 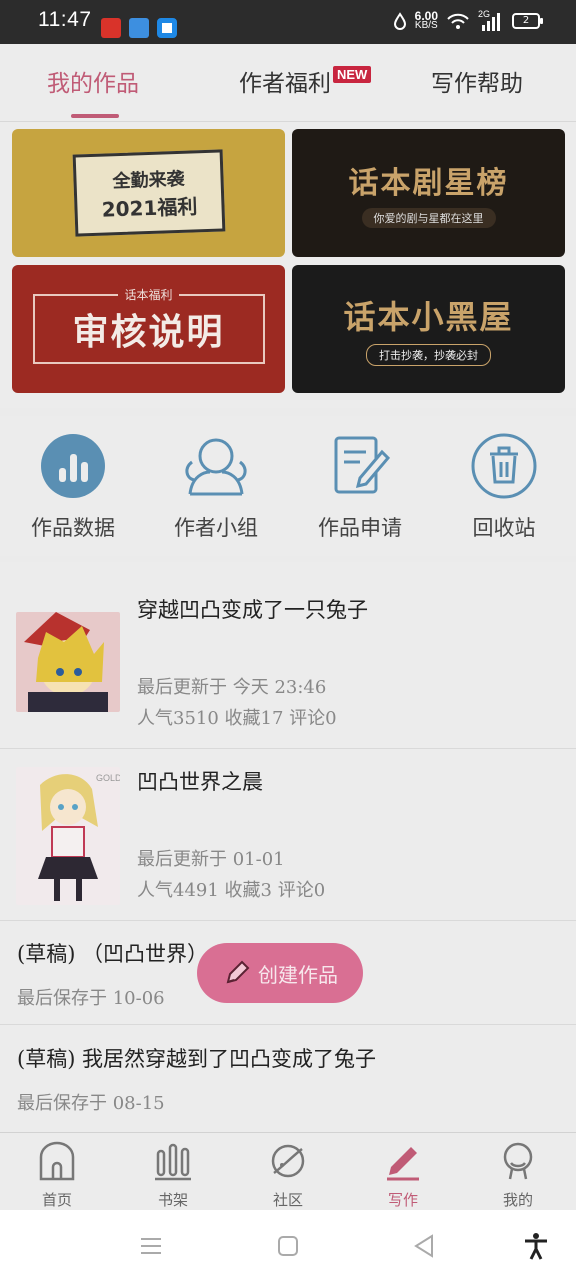 What do you see at coordinates (93, 81) in the screenshot?
I see `tab-my-works: 我的作品` at bounding box center [93, 81].